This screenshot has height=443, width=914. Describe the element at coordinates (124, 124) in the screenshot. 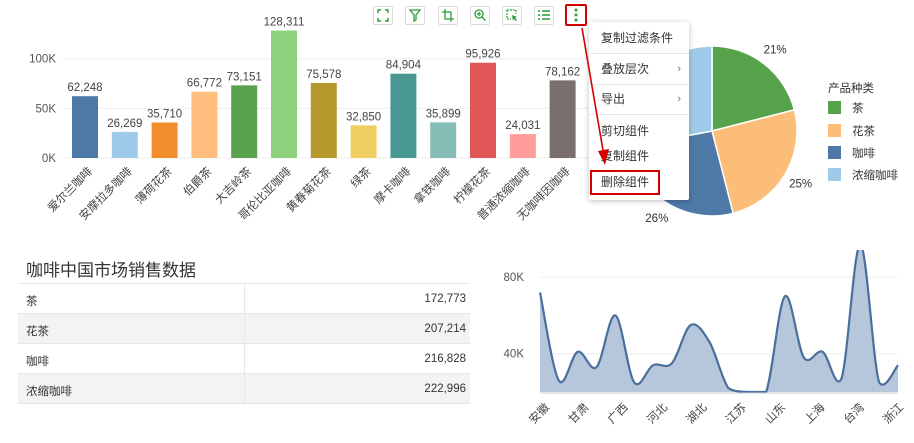

I see `bar-data-label: 26,269` at that location.